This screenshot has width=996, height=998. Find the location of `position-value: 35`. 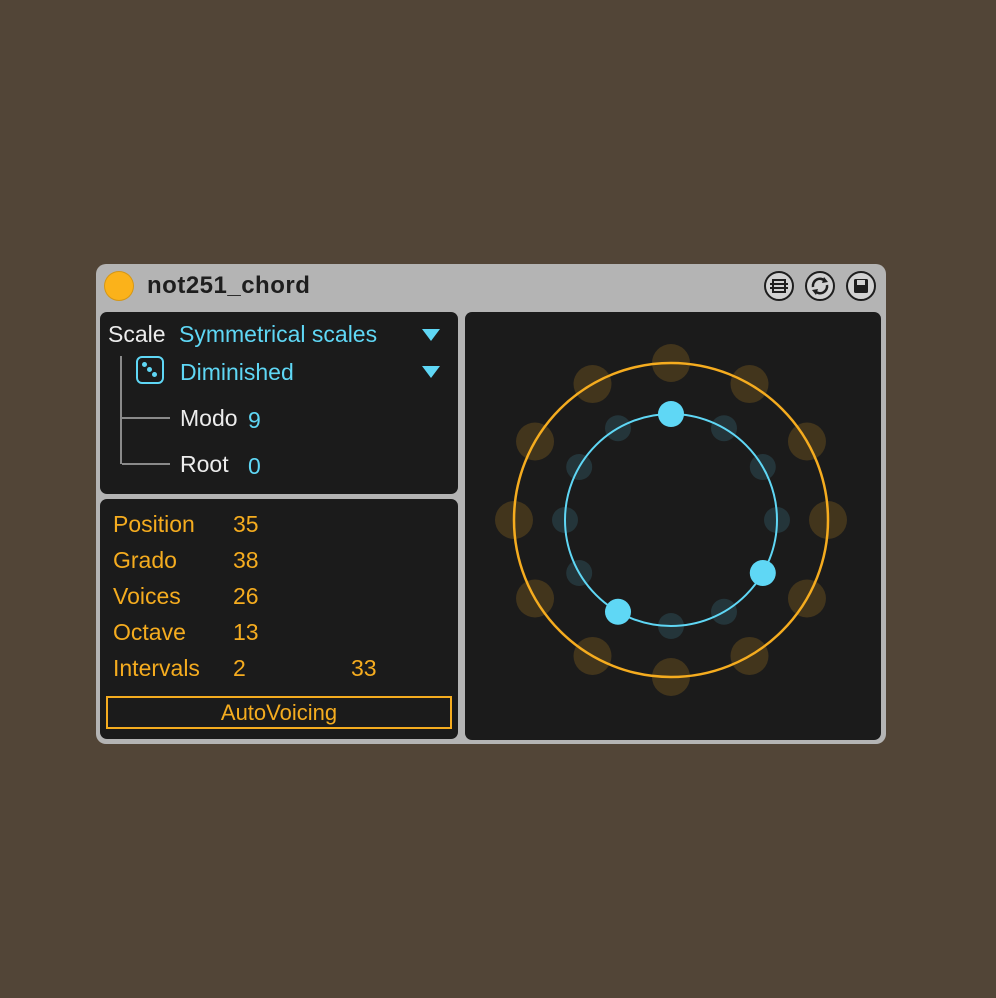

position-value: 35 is located at coordinates (246, 524).